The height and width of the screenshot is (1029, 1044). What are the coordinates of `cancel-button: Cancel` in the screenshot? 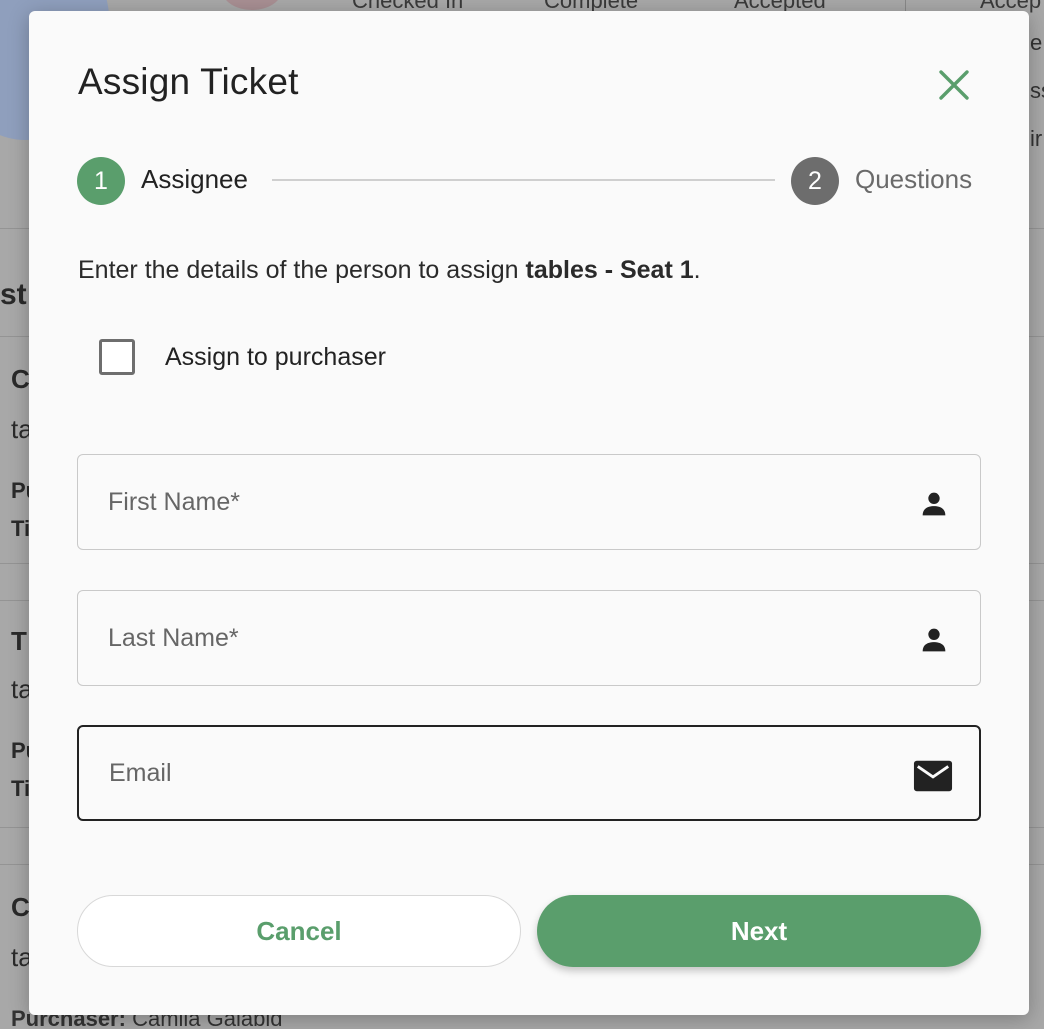 It's located at (299, 931).